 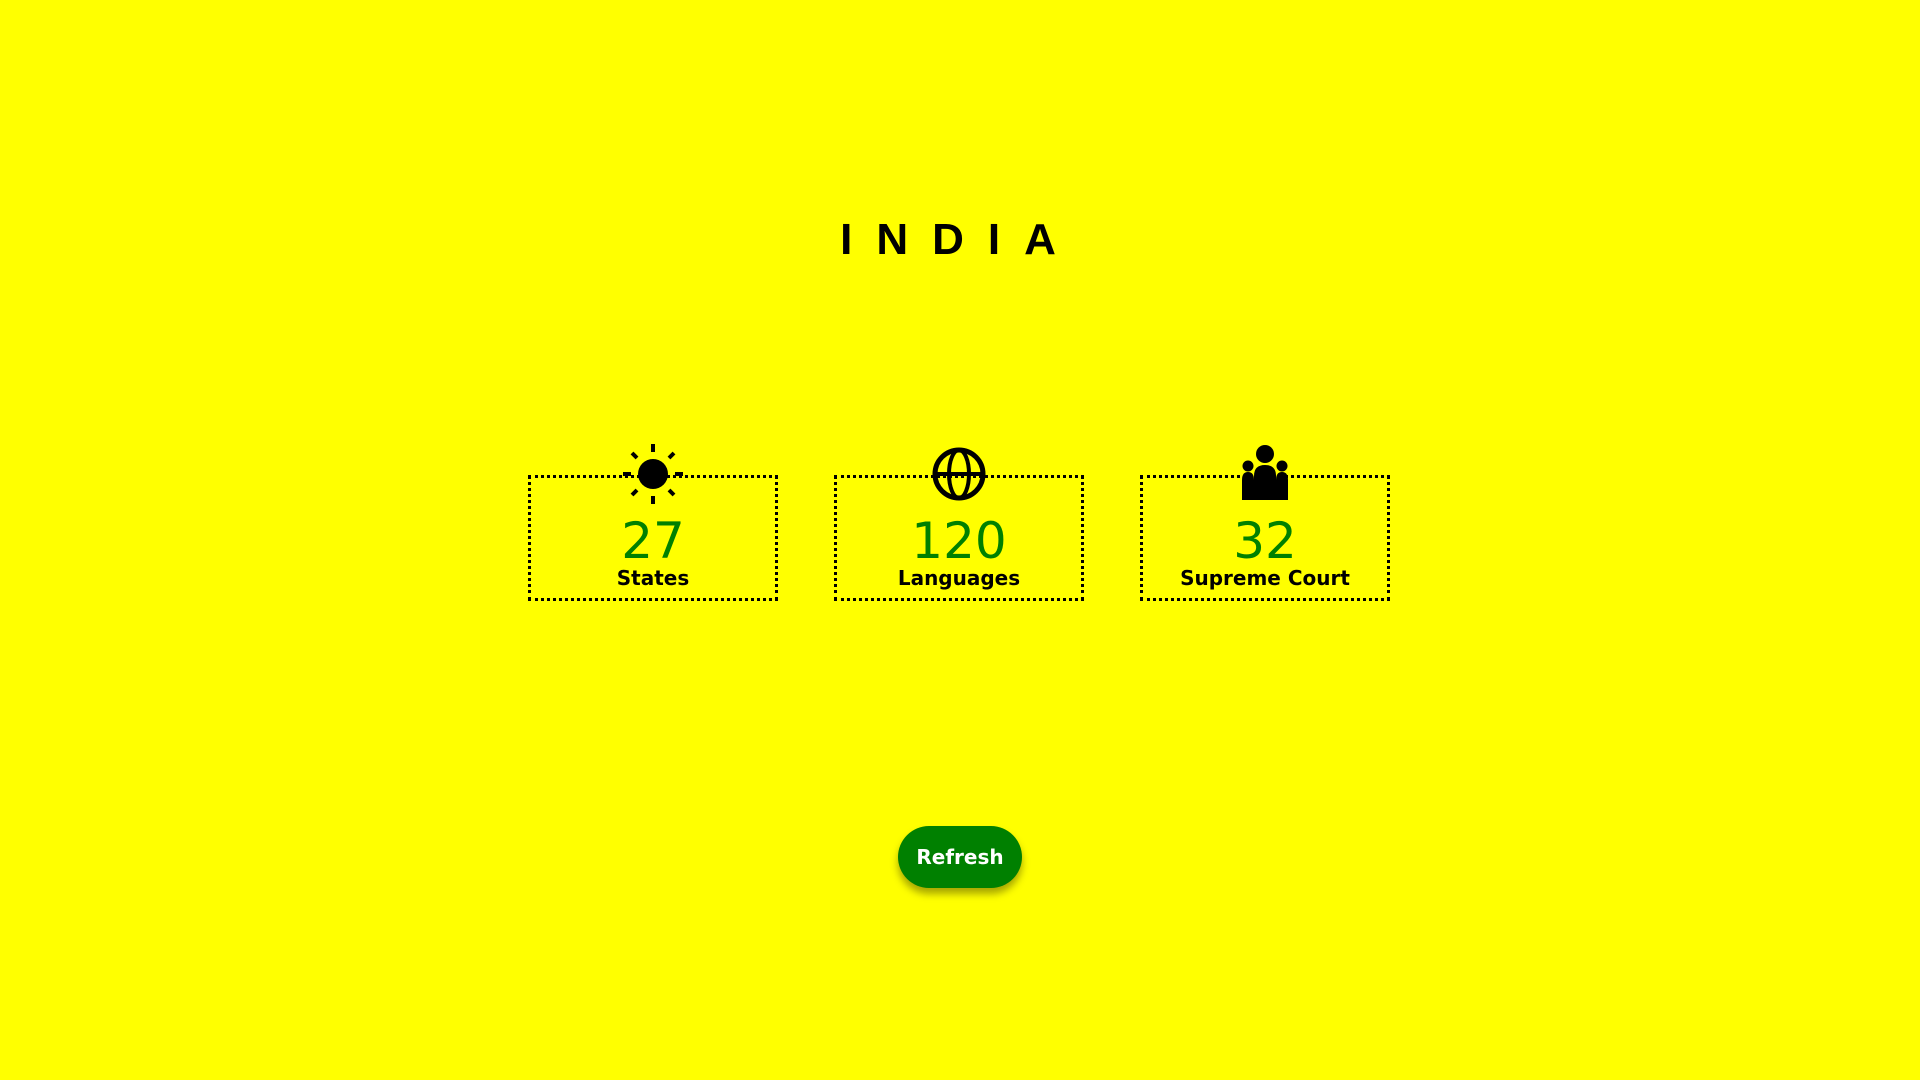 What do you see at coordinates (959, 578) in the screenshot?
I see `stat-label-languages: Languages` at bounding box center [959, 578].